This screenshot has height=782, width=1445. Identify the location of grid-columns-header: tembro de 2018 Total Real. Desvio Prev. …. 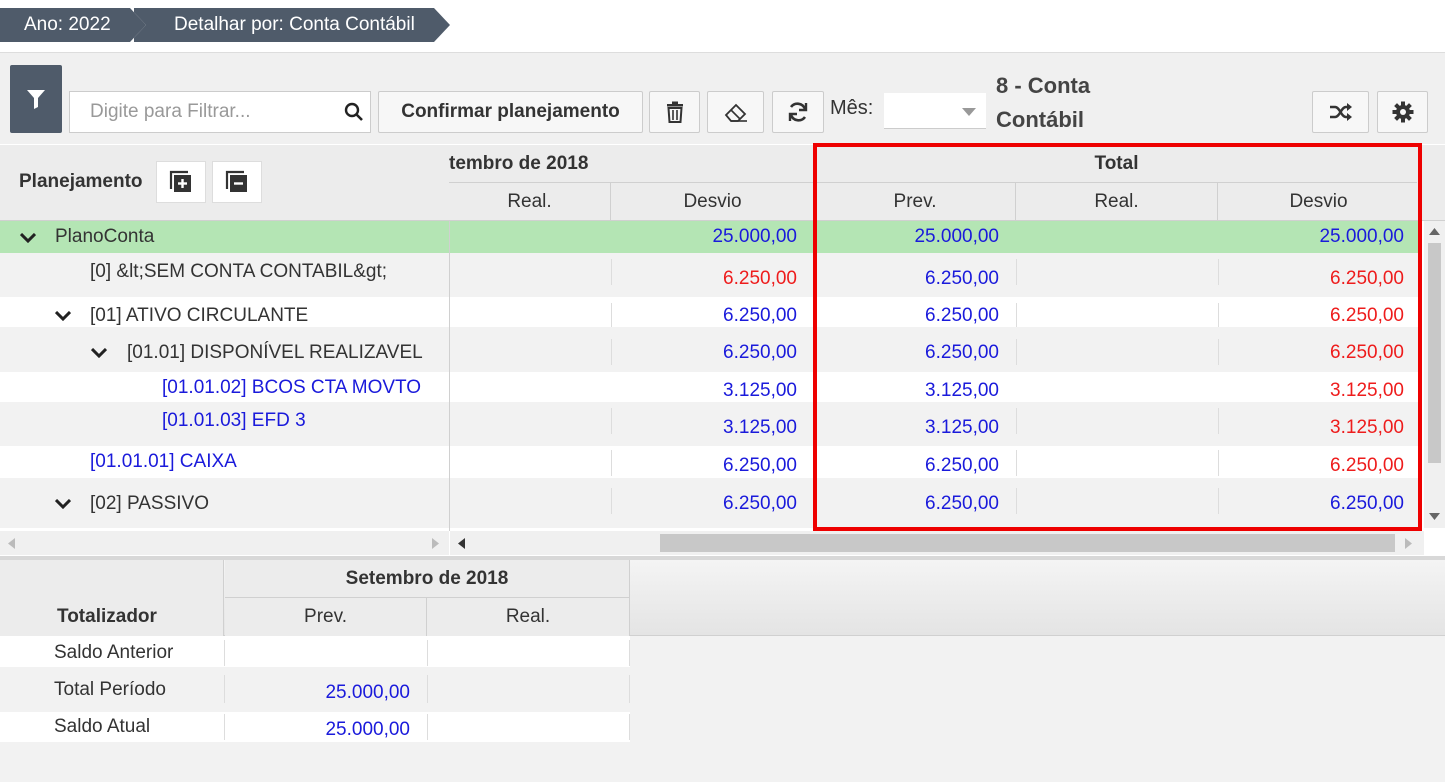
(947, 183).